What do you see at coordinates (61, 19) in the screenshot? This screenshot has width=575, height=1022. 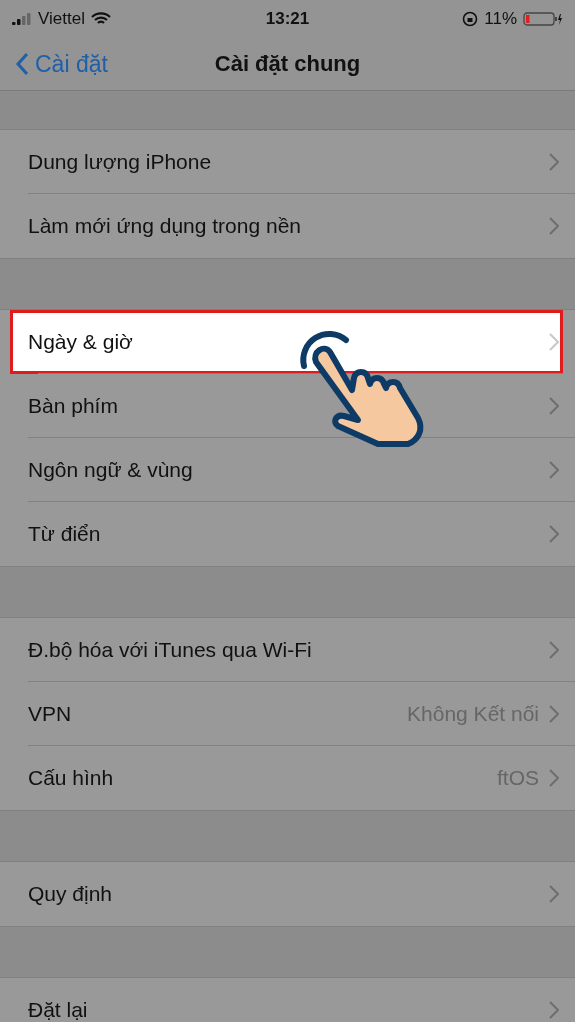 I see `carrier-name: Viettel` at bounding box center [61, 19].